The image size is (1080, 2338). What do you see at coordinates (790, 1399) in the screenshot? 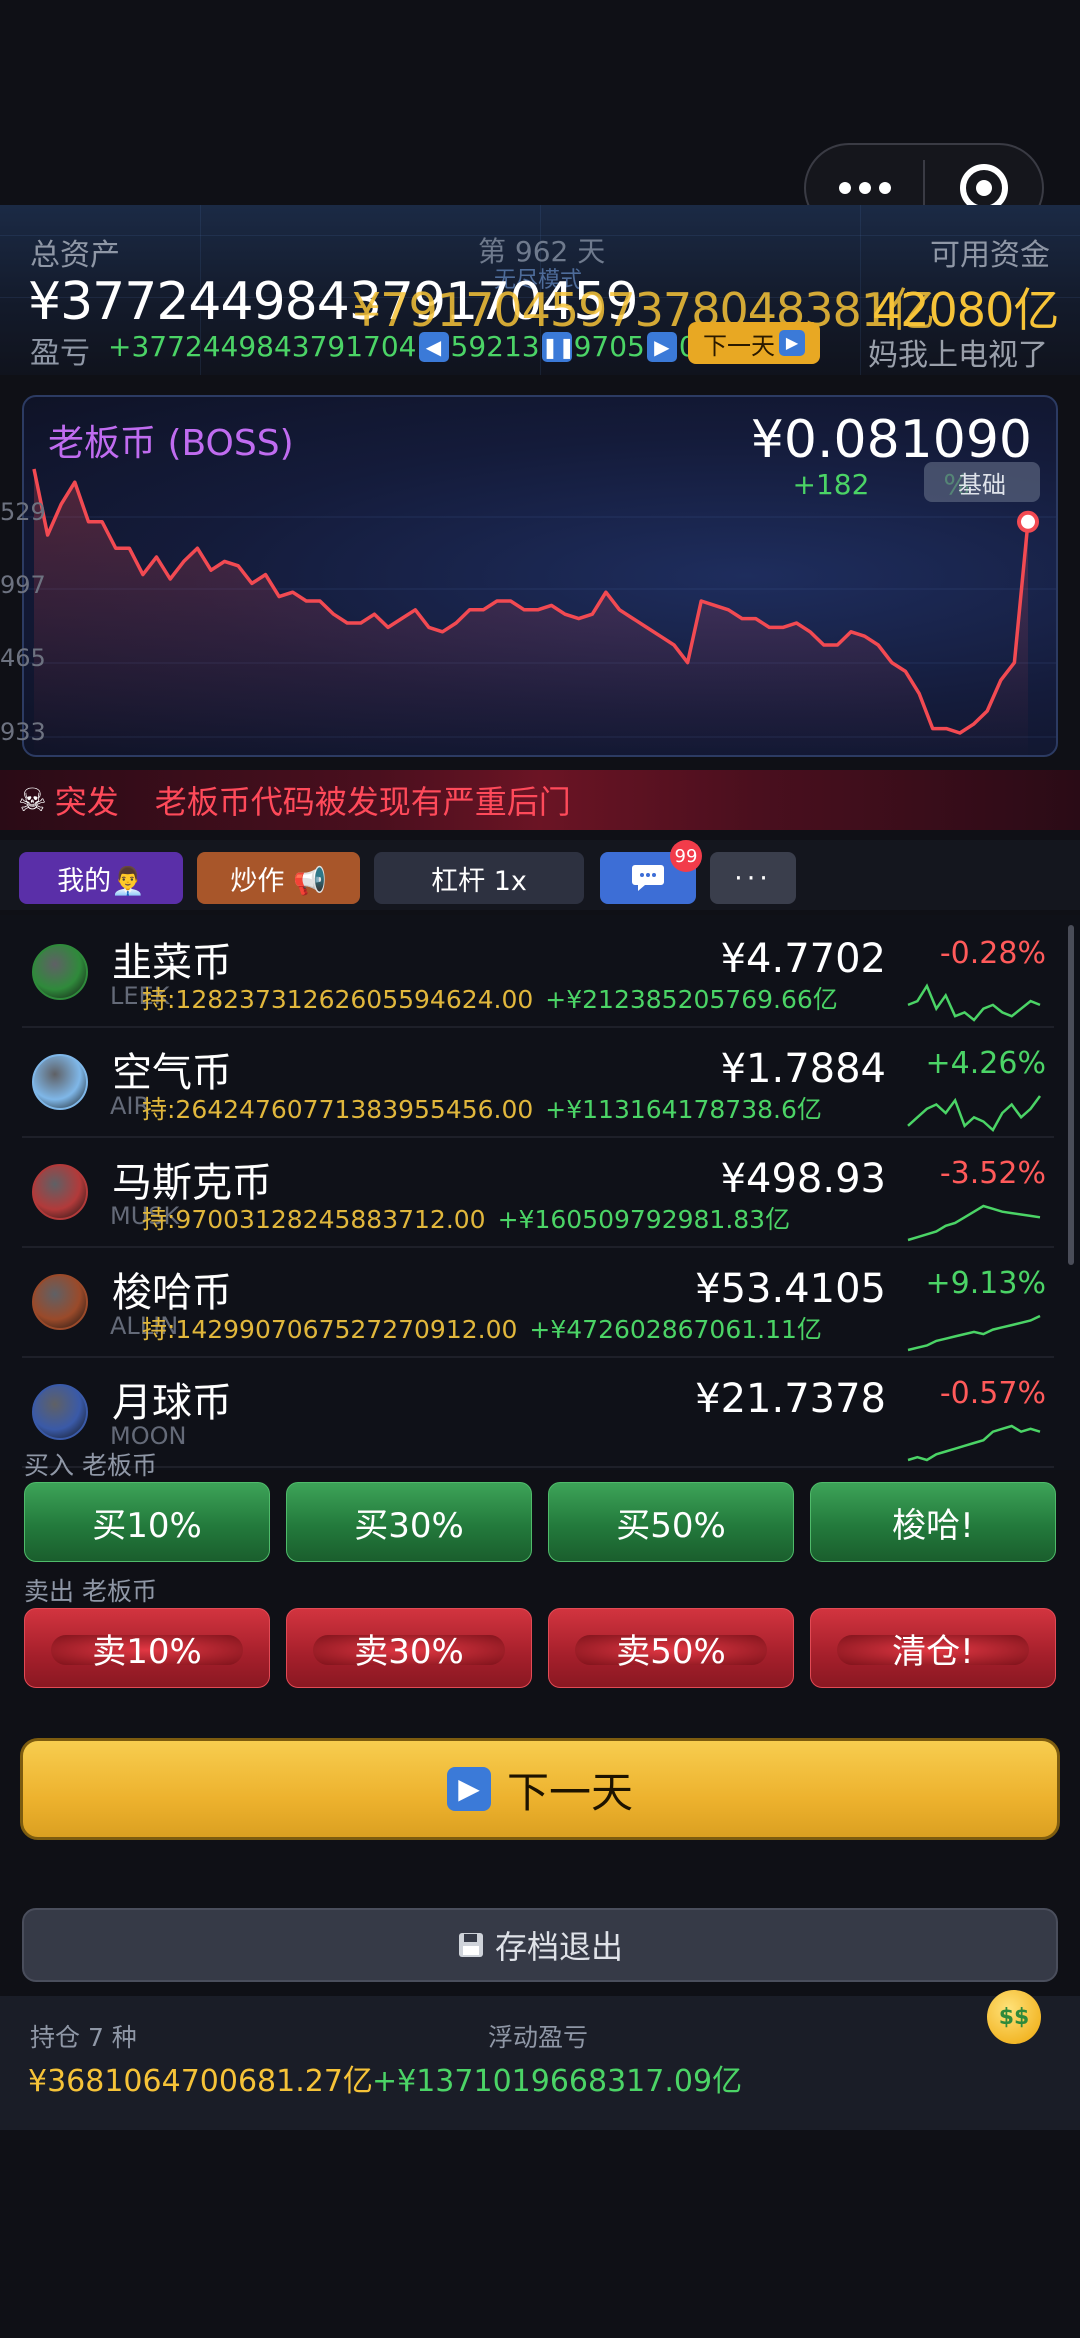
I see `coin-price: ¥21.7378` at bounding box center [790, 1399].